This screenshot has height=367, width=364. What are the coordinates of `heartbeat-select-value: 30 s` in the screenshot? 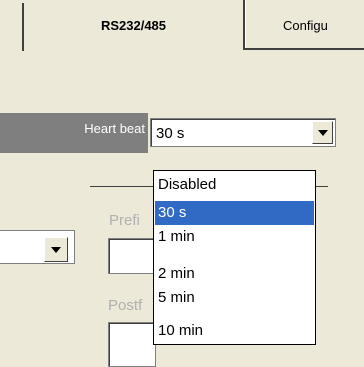 It's located at (170, 133).